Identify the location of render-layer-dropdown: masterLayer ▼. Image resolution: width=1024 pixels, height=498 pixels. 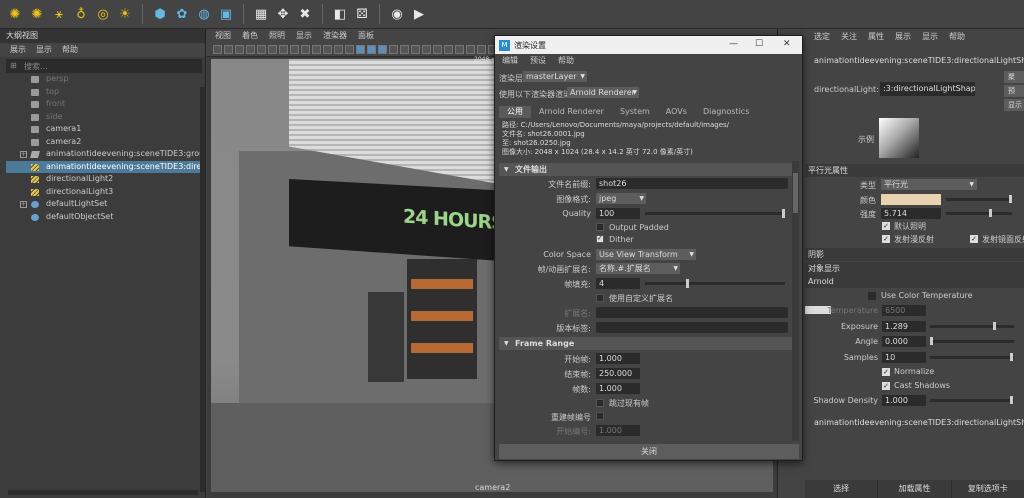
(555, 76).